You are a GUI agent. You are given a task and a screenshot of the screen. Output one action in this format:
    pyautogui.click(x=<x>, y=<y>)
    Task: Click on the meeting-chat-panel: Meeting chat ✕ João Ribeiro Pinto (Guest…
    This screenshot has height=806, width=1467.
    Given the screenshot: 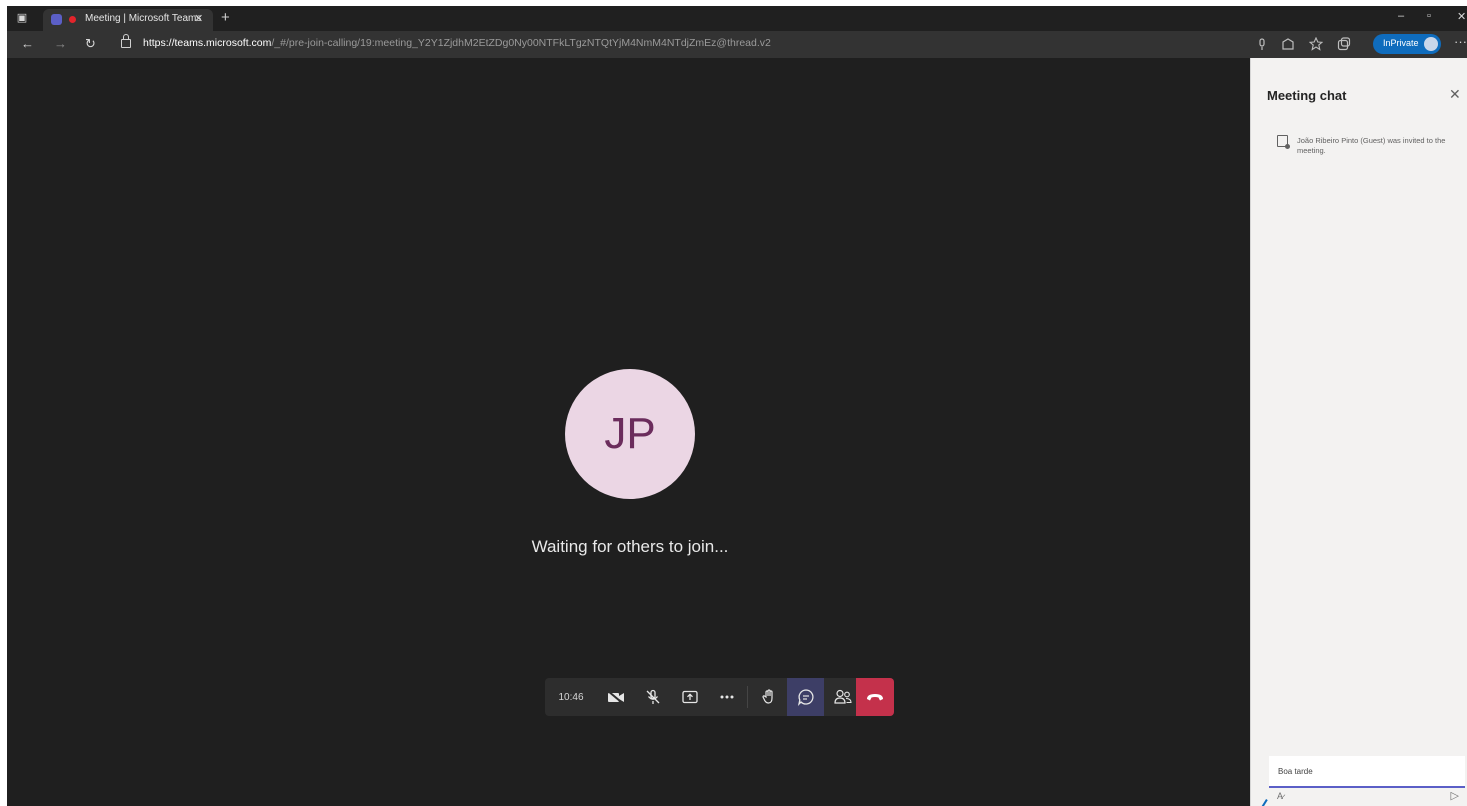 What is the action you would take?
    pyautogui.click(x=1358, y=432)
    